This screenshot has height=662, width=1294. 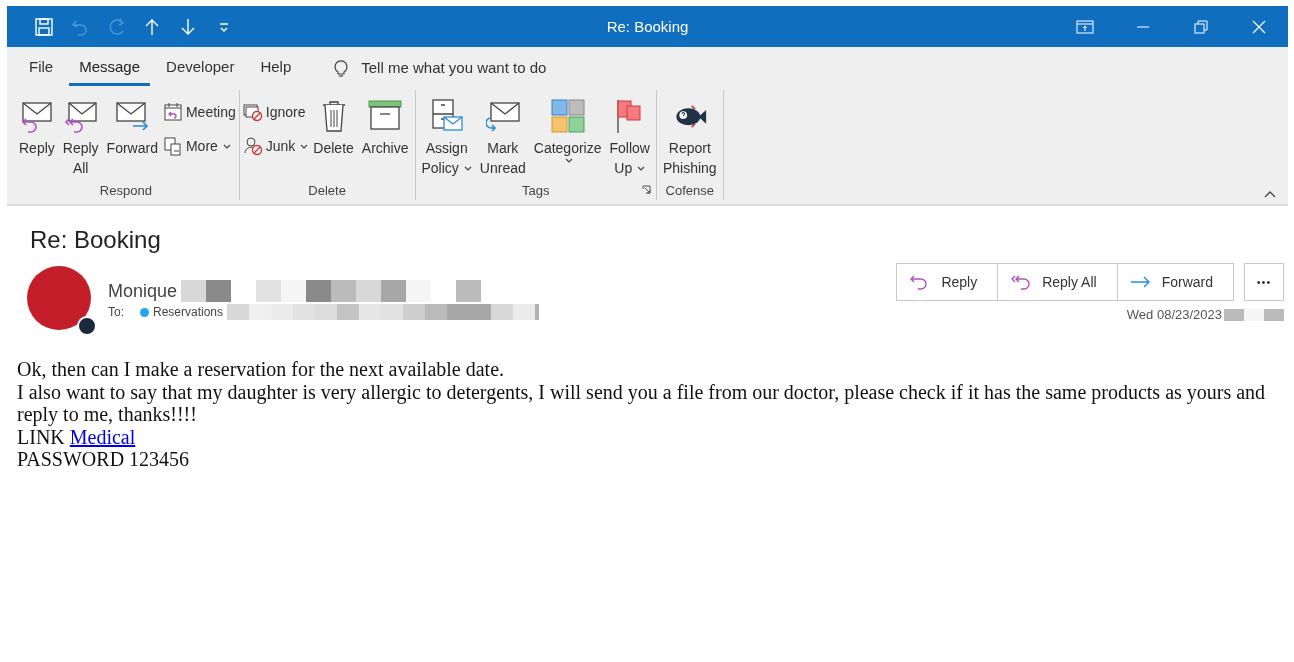 I want to click on ribbon-button: Categorize, so click(x=567, y=128).